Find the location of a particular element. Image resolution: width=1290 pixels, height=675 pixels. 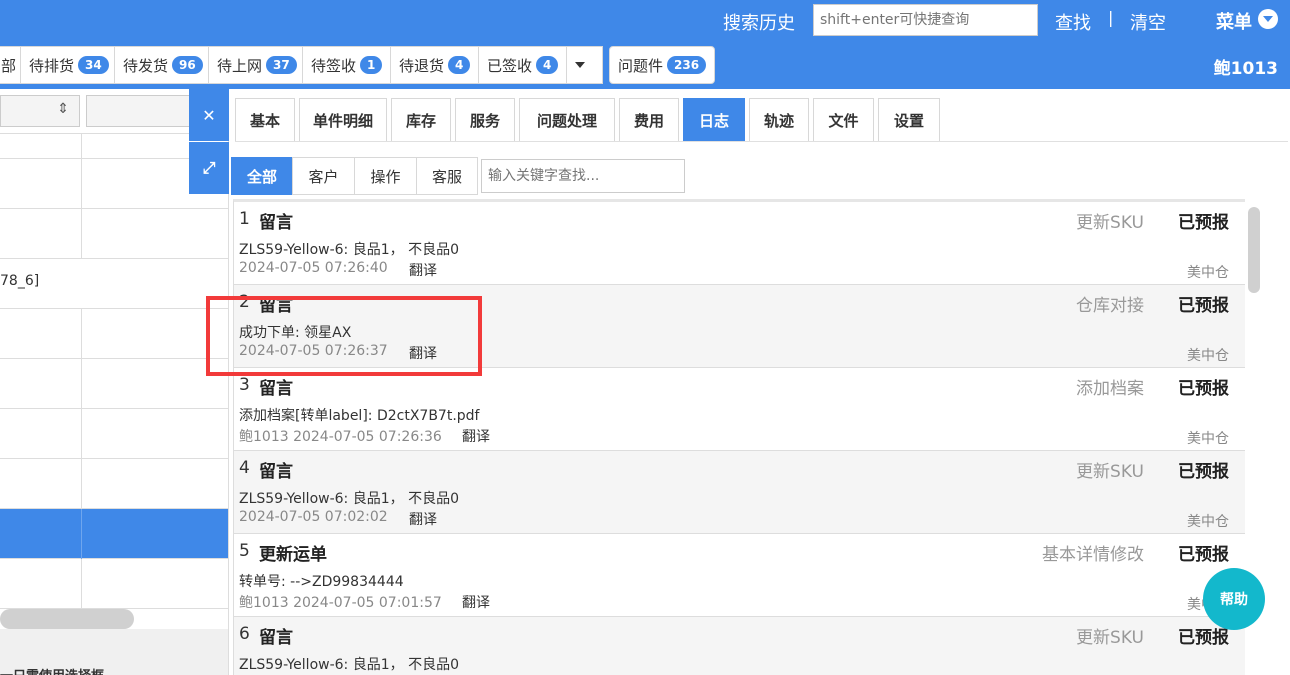

tab-service: 服务 is located at coordinates (485, 120).